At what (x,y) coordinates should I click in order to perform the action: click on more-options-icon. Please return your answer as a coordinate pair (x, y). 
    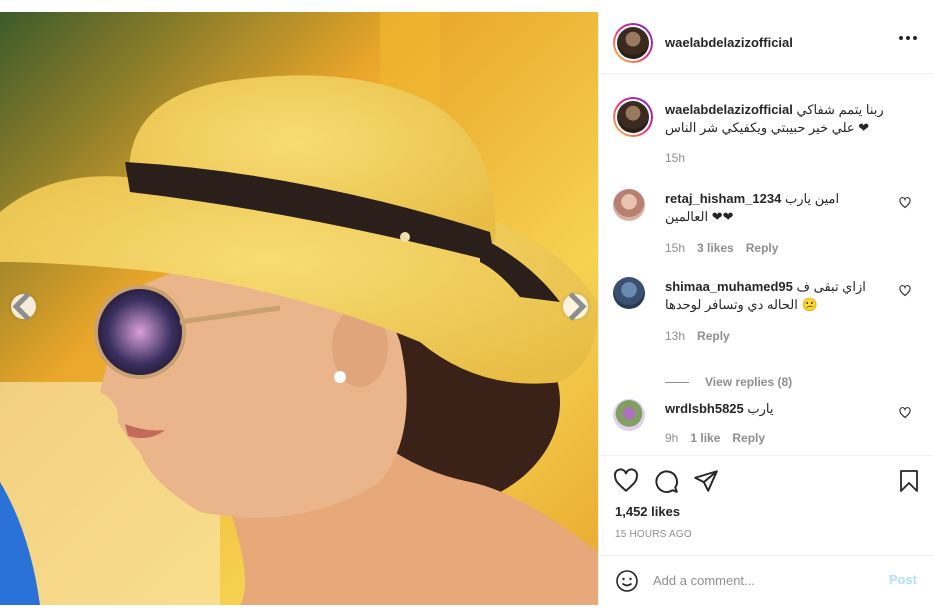
    Looking at the image, I should click on (908, 38).